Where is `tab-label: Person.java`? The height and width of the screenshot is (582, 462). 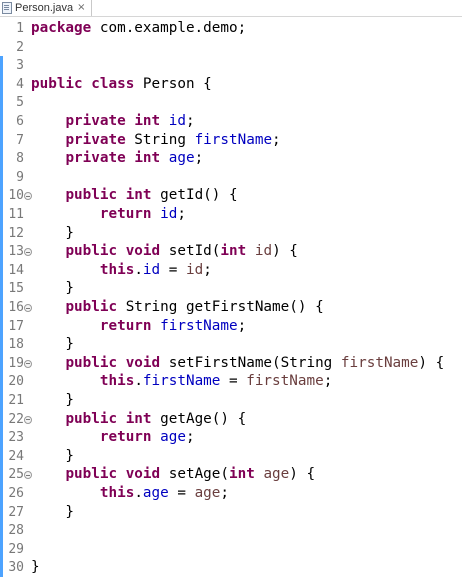 tab-label: Person.java is located at coordinates (44, 8).